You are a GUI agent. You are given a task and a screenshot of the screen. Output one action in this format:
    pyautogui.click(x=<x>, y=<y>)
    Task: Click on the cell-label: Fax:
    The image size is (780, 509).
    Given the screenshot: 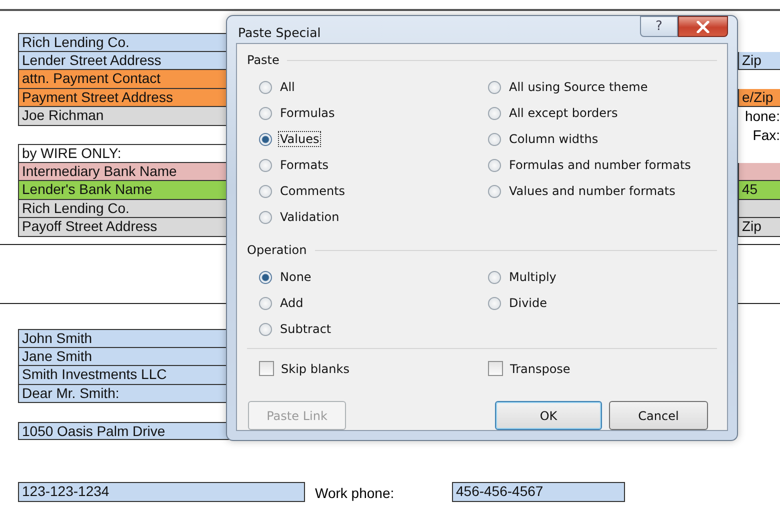 What is the action you would take?
    pyautogui.click(x=766, y=134)
    